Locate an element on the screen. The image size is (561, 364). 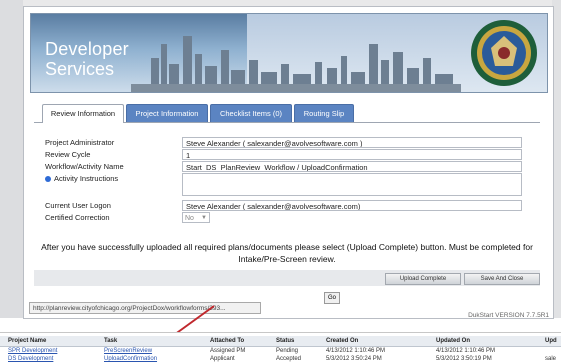
save-and-close-button: Save And Close is located at coordinates (502, 279).